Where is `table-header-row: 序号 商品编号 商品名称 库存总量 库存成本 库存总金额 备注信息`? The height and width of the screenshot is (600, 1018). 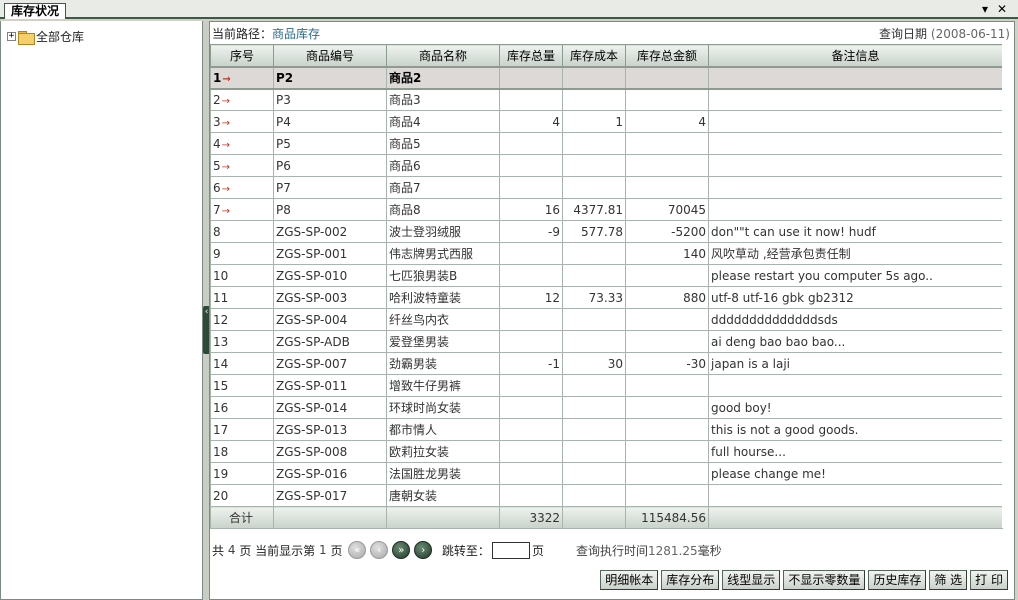 table-header-row: 序号 商品编号 商品名称 库存总量 库存成本 库存总金额 备注信息 is located at coordinates (606, 55).